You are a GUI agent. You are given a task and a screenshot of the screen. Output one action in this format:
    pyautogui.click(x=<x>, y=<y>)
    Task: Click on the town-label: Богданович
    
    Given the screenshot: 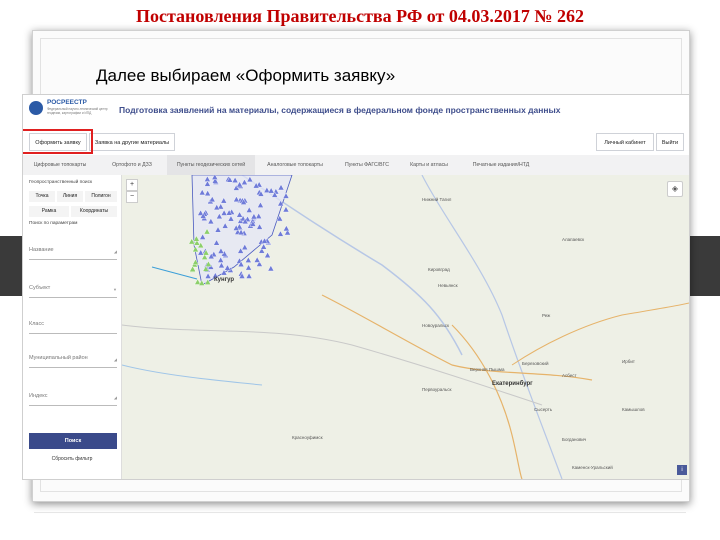 What is the action you would take?
    pyautogui.click(x=574, y=439)
    